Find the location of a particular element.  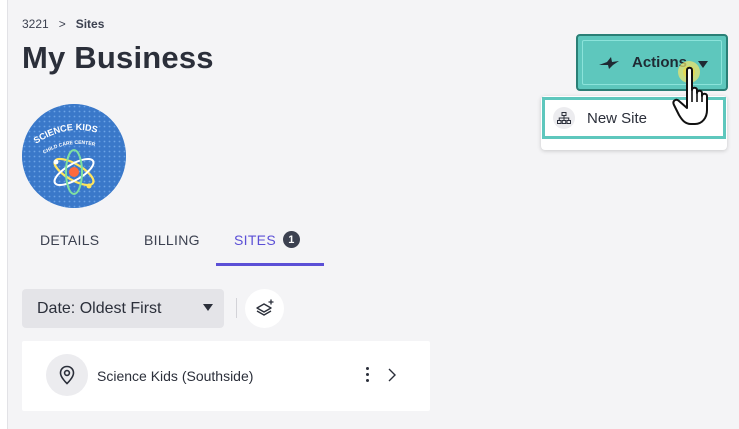

breadcrumb-parent: 3221 is located at coordinates (35, 24).